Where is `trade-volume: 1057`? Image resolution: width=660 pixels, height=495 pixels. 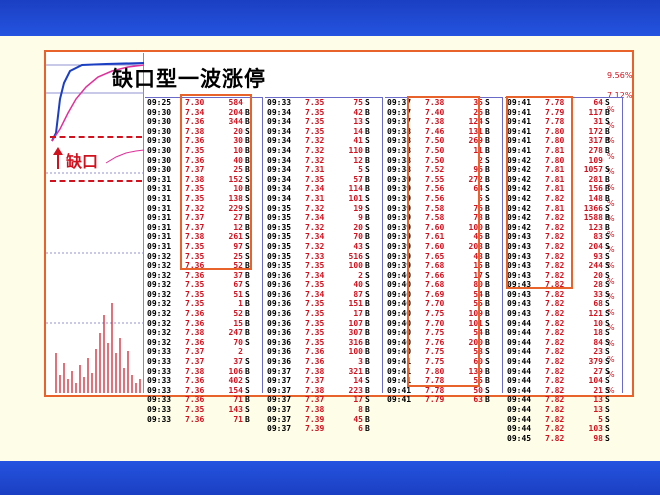
trade-volume: 1057 is located at coordinates (593, 170).